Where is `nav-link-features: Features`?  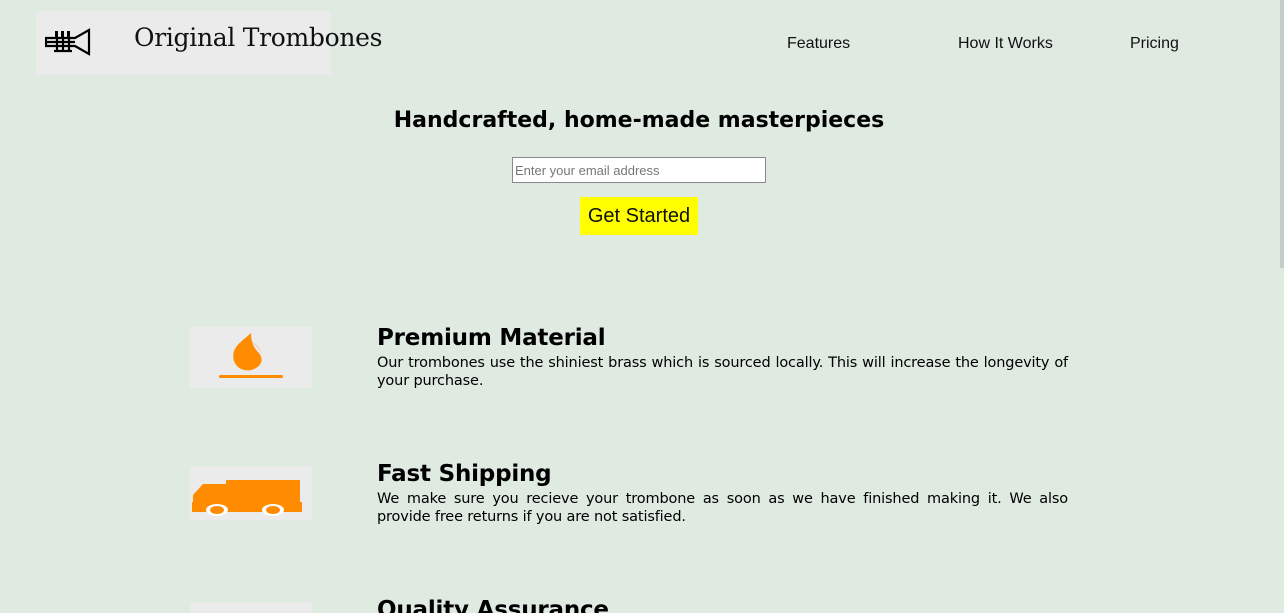
nav-link-features: Features is located at coordinates (818, 44).